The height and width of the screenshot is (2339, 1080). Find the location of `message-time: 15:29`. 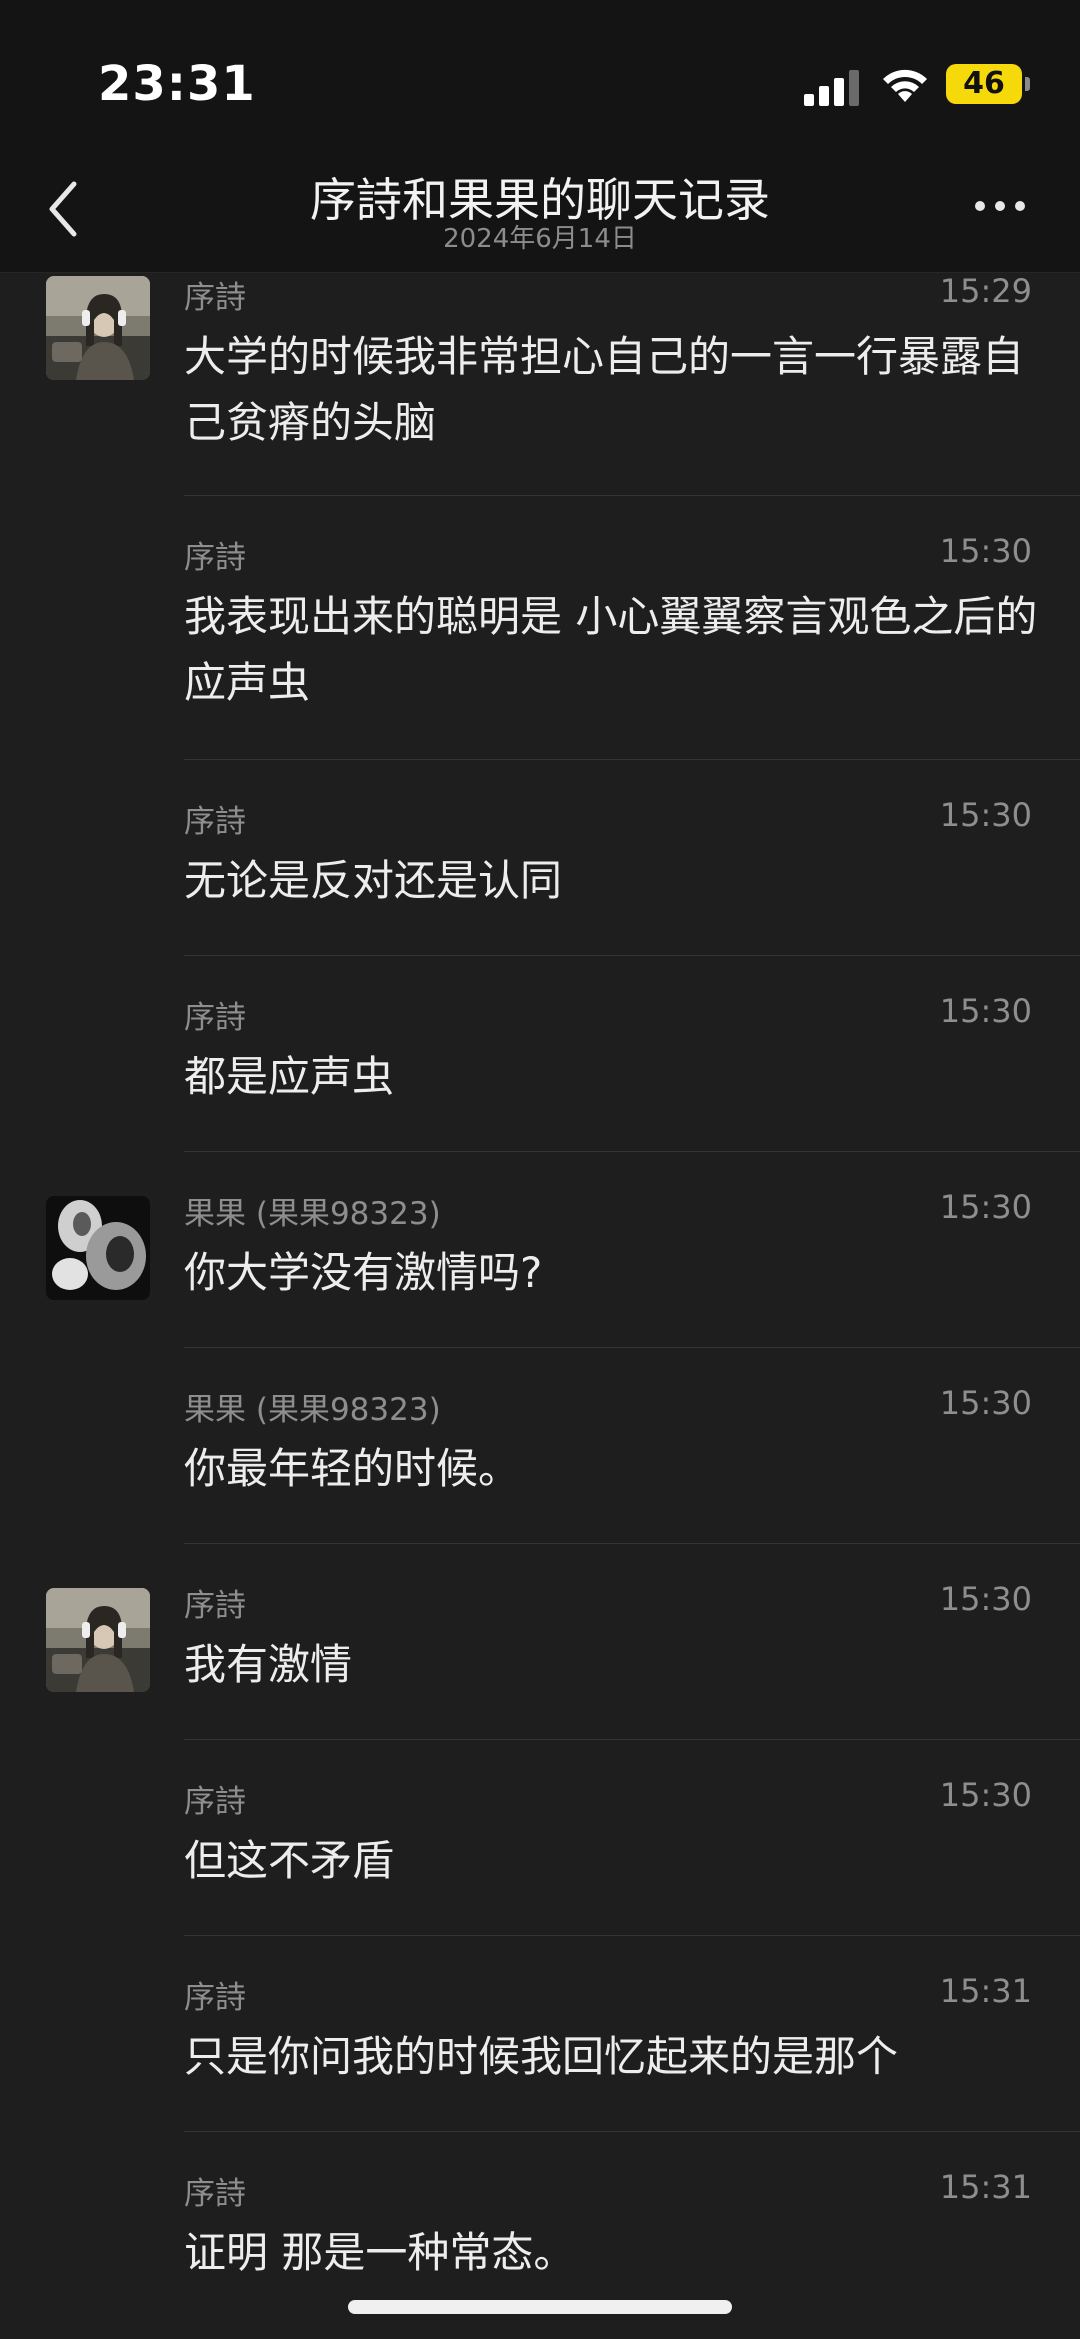

message-time: 15:29 is located at coordinates (985, 291).